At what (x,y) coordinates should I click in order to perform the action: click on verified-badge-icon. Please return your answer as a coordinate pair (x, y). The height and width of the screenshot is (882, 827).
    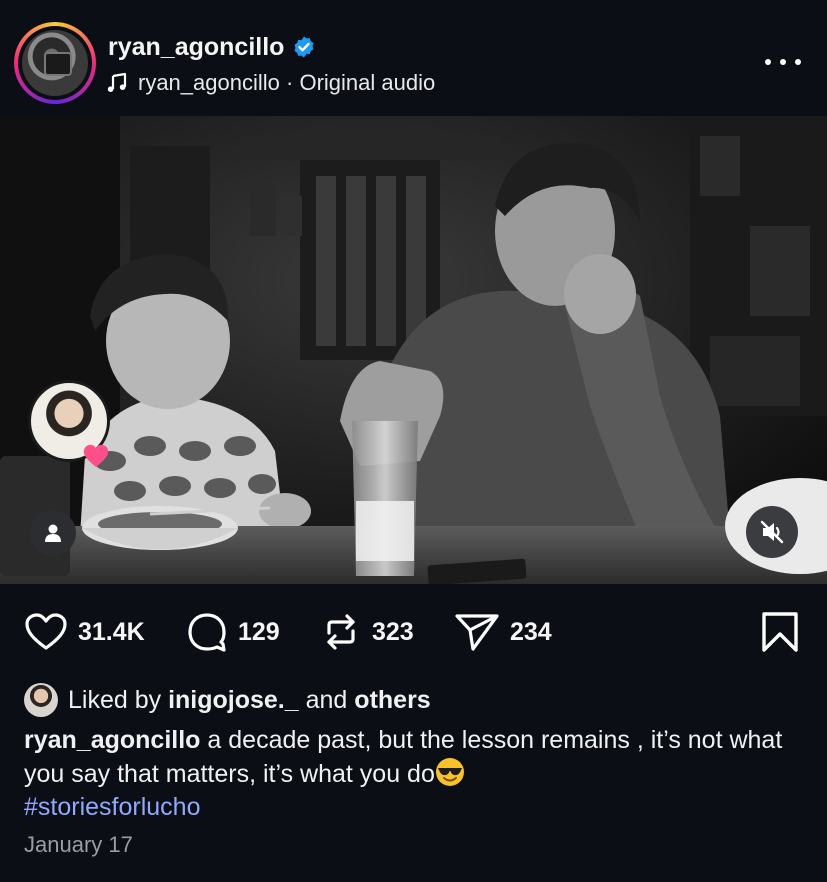
    Looking at the image, I should click on (304, 47).